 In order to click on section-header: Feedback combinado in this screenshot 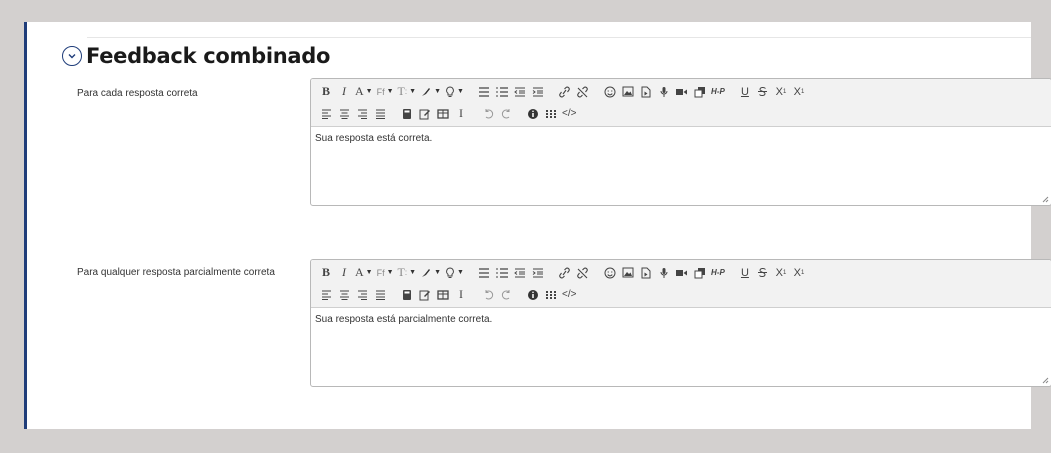, I will do `click(196, 56)`.